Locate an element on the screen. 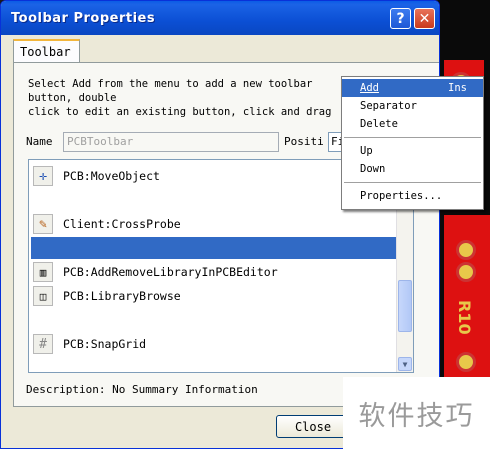 This screenshot has width=490, height=449. list-item-selected is located at coordinates (214, 248).